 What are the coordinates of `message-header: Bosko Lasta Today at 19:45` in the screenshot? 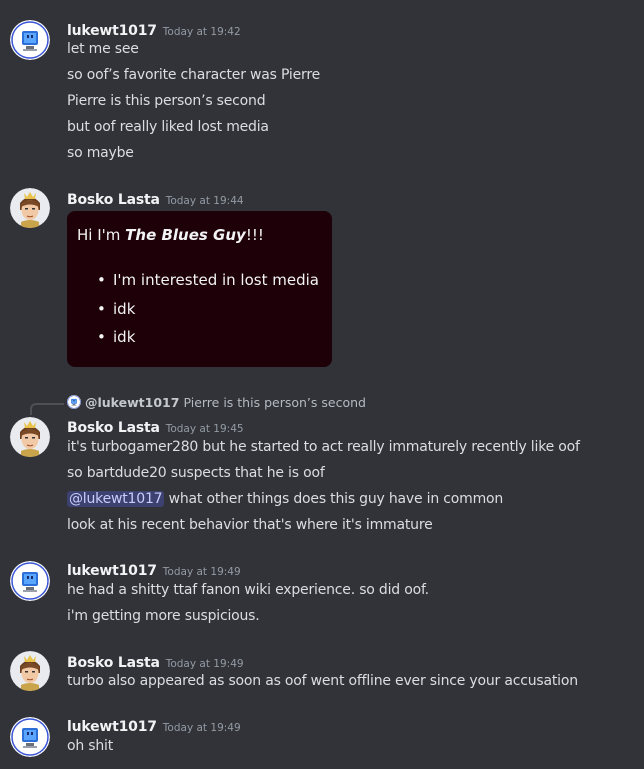 It's located at (155, 426).